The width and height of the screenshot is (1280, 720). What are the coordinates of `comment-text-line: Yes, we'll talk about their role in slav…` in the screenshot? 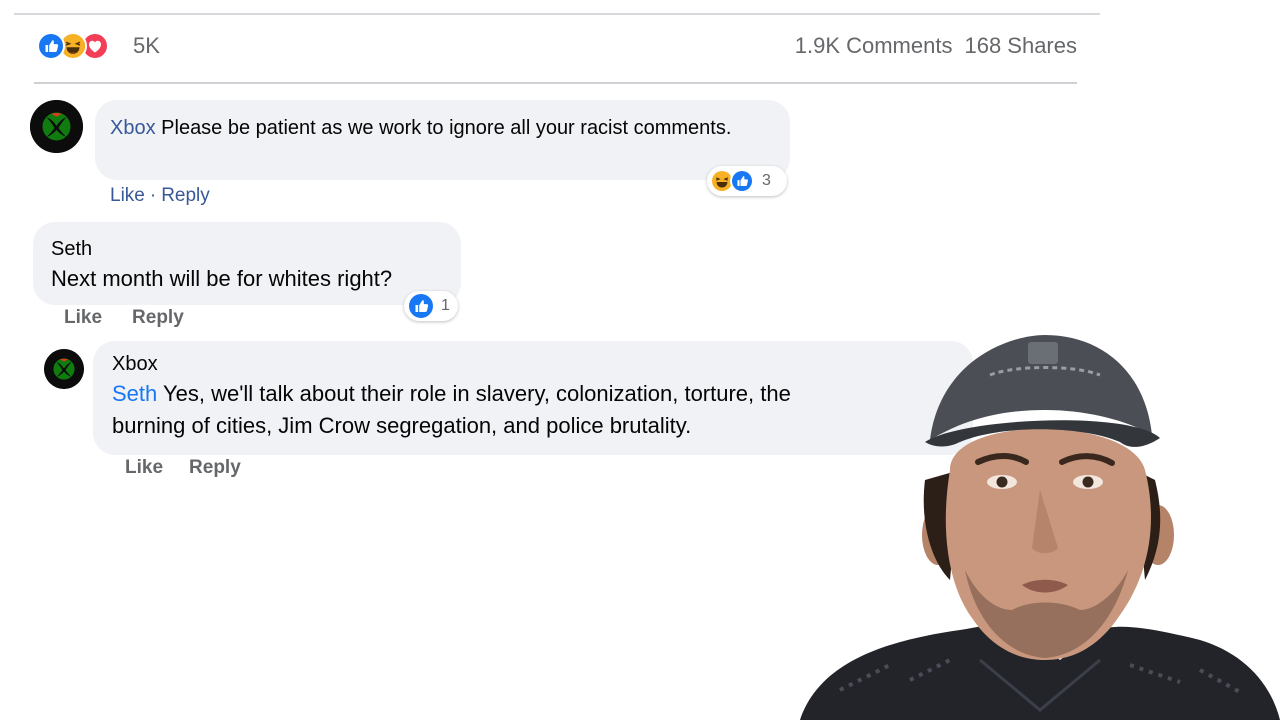 It's located at (476, 393).